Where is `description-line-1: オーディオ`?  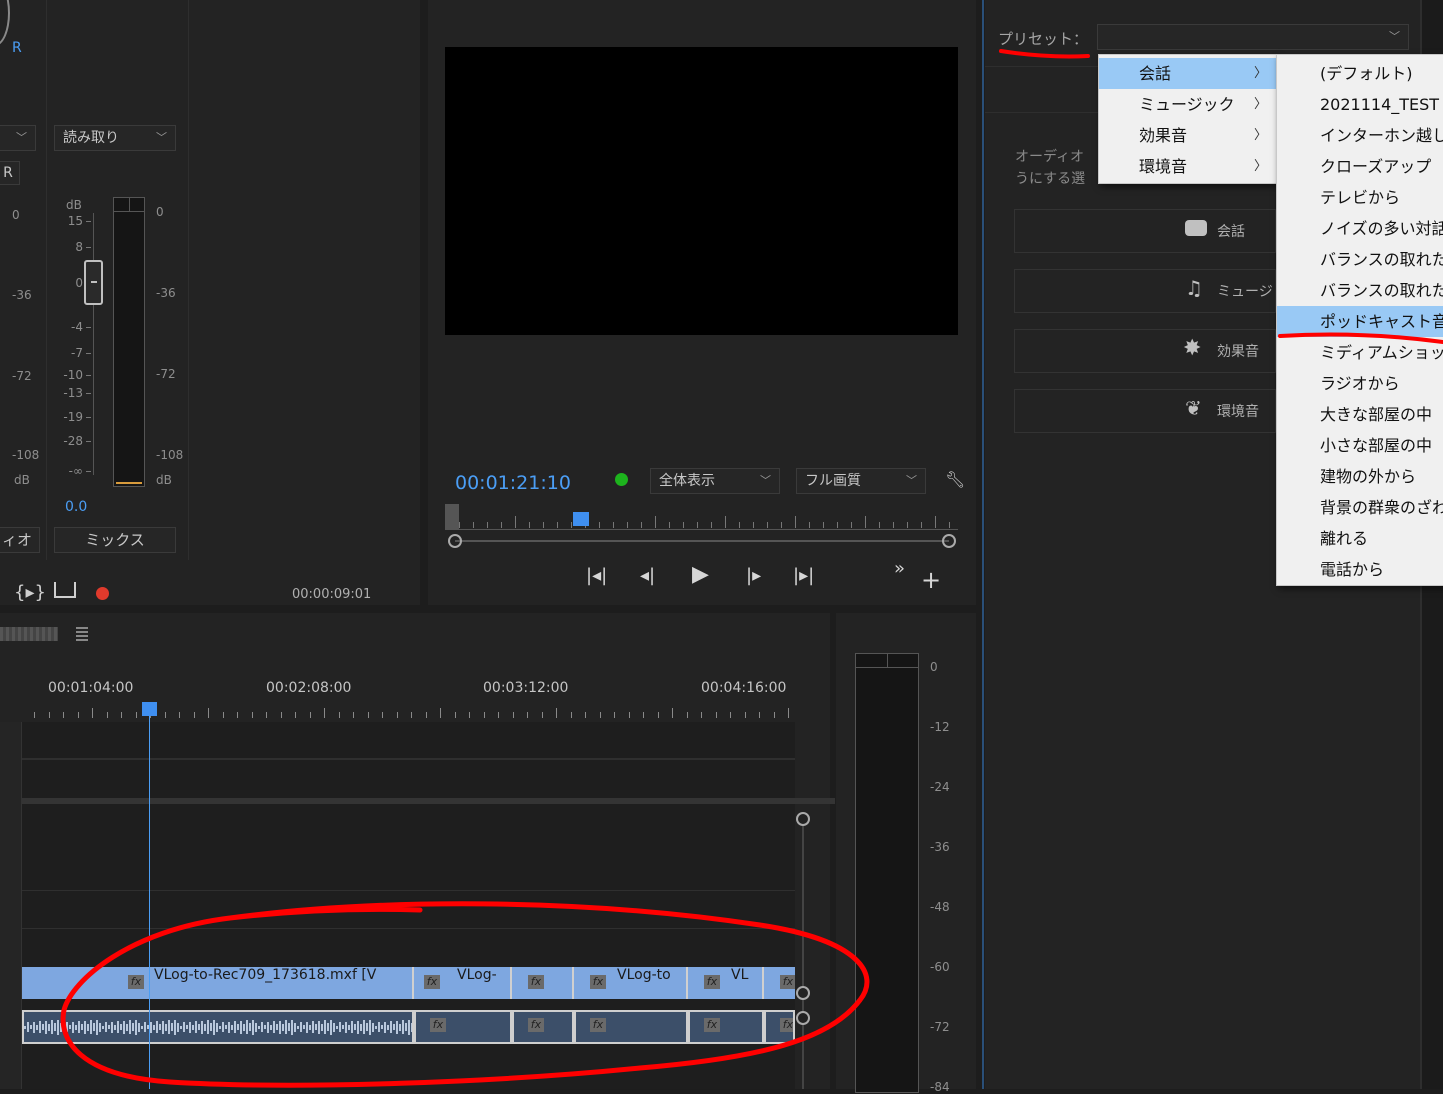 description-line-1: オーディオ is located at coordinates (1050, 157).